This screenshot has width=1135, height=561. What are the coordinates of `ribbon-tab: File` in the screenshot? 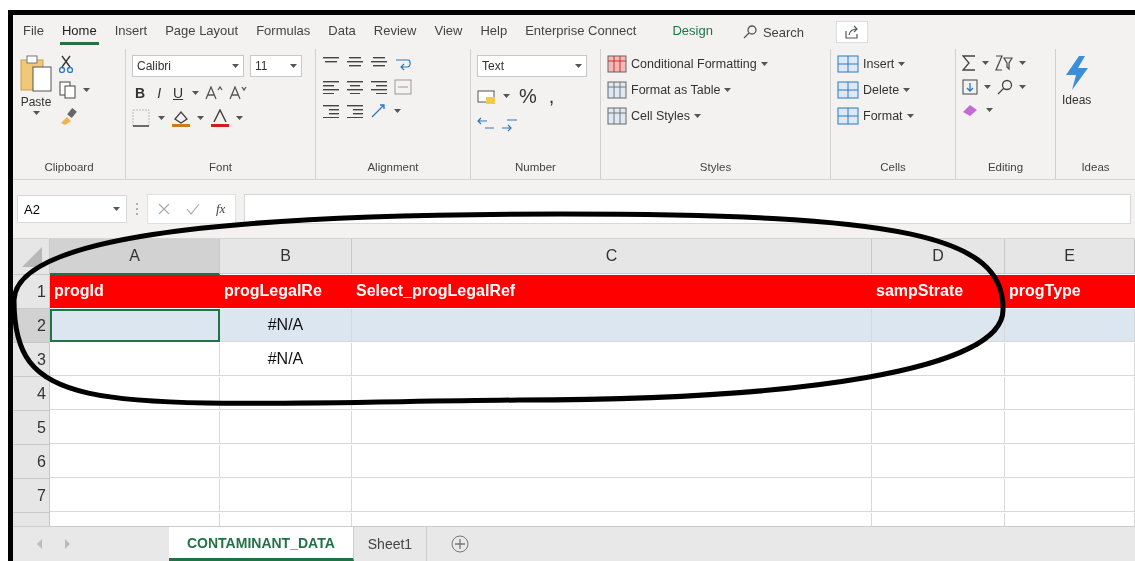 It's located at (33, 32).